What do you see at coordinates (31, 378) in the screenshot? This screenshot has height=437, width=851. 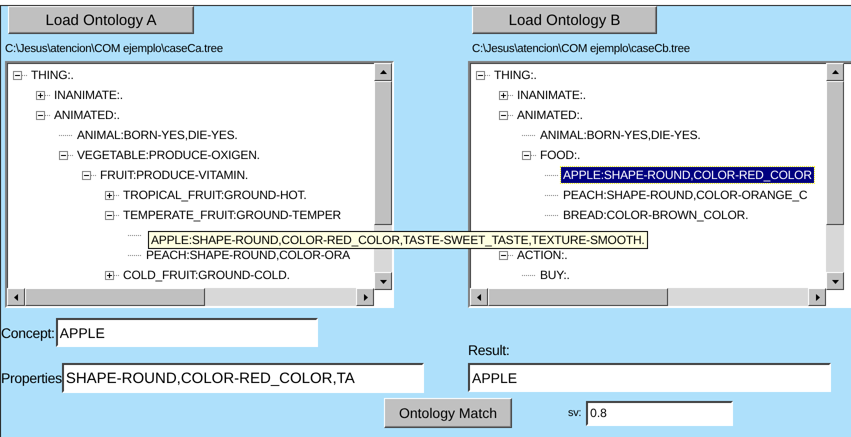 I see `properties-label: Properties` at bounding box center [31, 378].